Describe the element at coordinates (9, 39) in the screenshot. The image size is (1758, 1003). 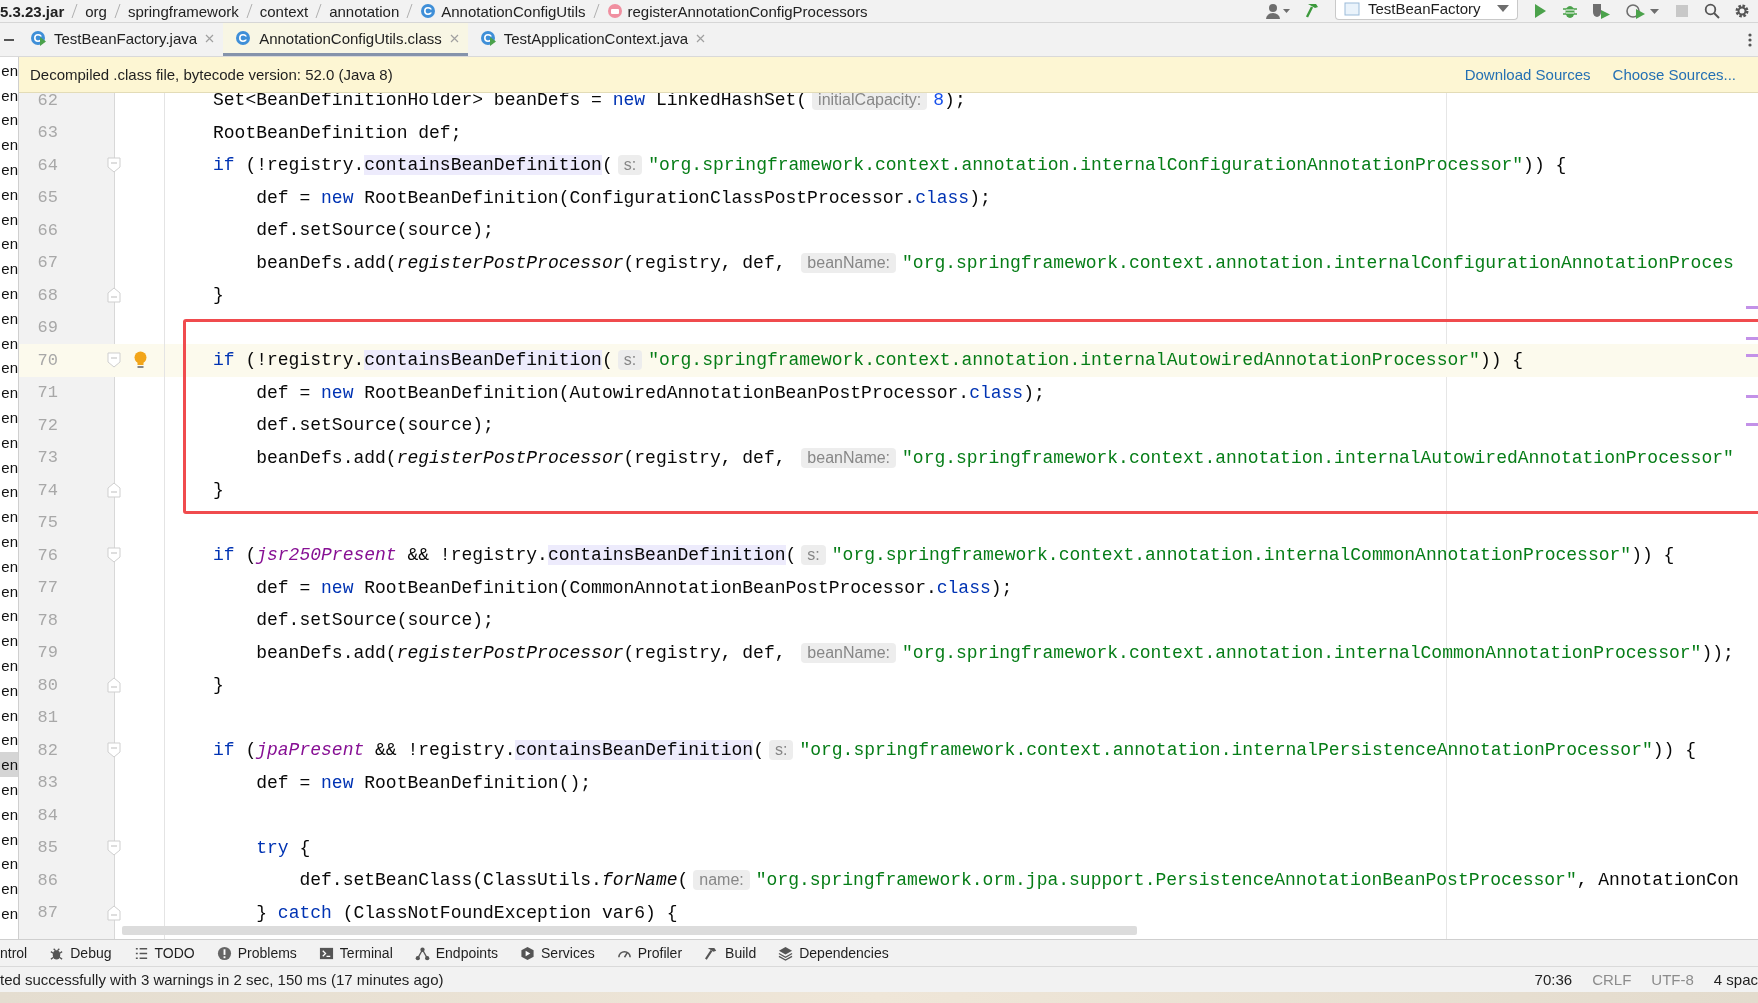
I see `collapse-icon` at that location.